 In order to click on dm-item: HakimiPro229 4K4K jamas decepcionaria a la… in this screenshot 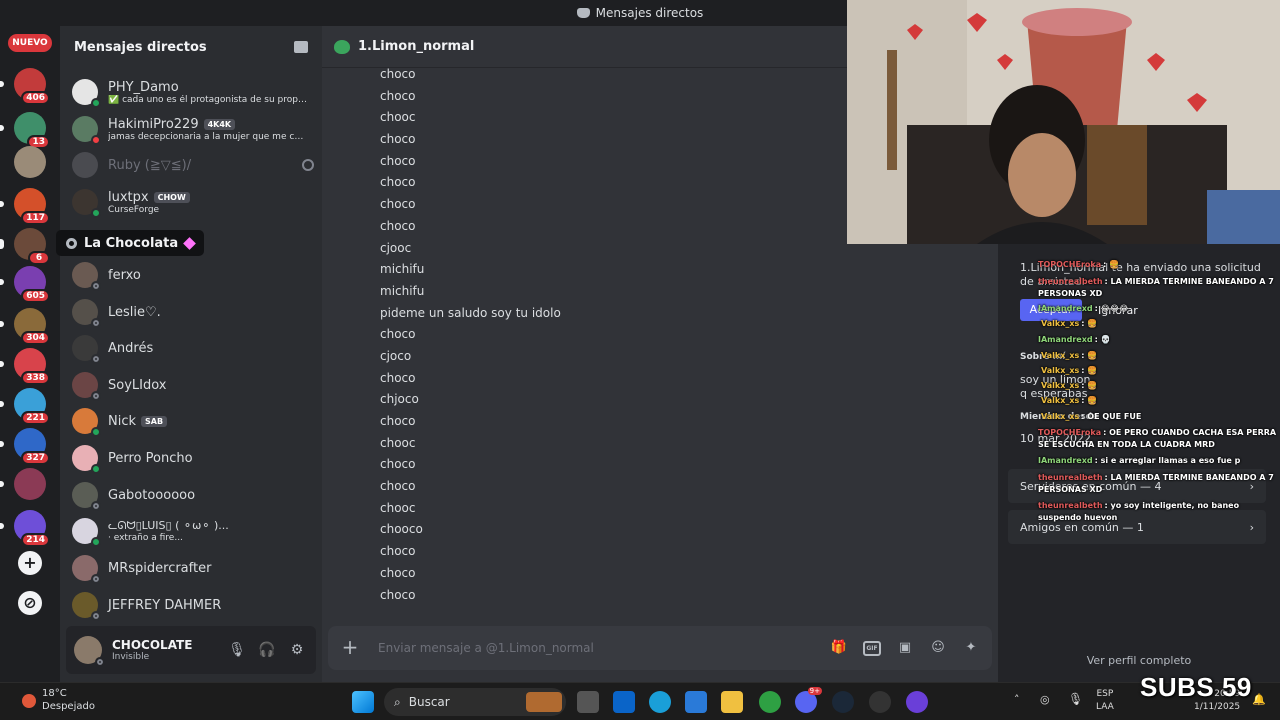, I will do `click(193, 129)`.